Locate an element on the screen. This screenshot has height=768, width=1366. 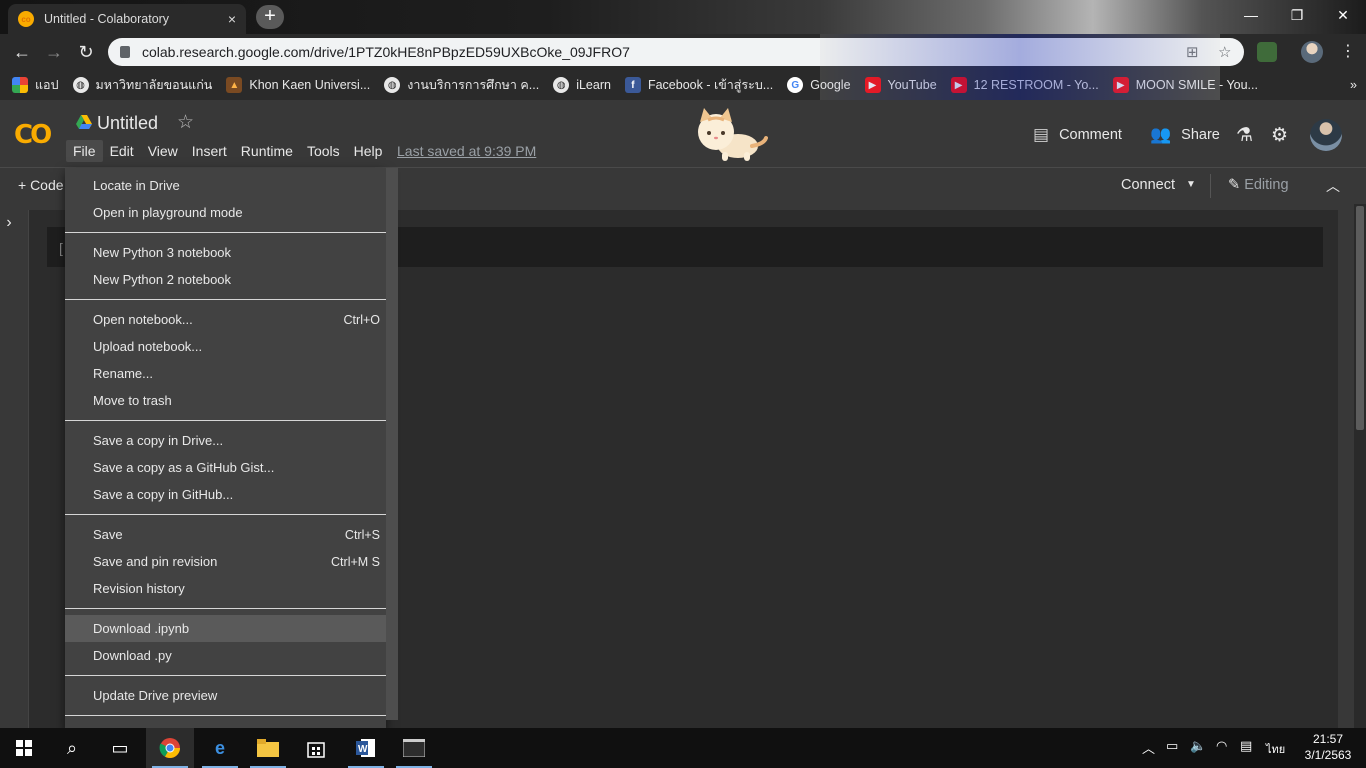
menu-item-revision-history: Revision history is located at coordinates (225, 588).